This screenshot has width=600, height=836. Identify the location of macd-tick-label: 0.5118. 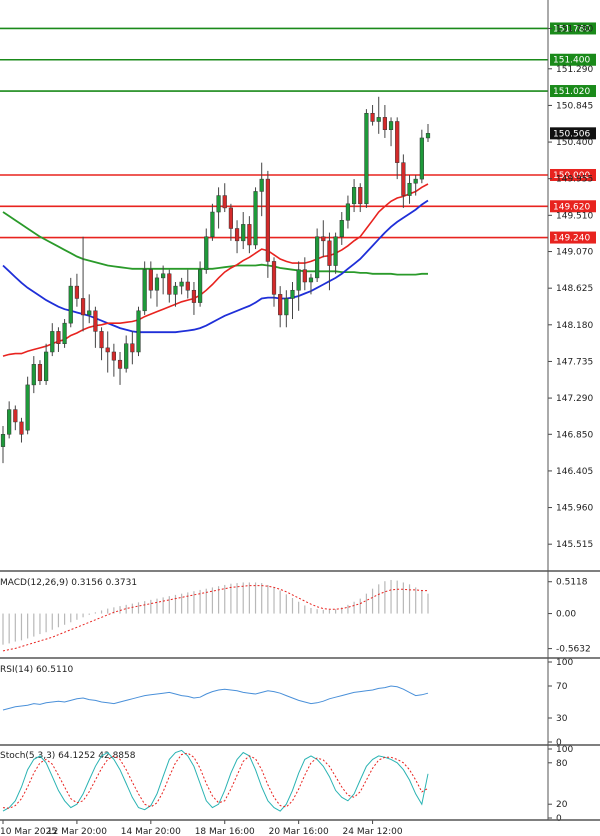
(572, 583).